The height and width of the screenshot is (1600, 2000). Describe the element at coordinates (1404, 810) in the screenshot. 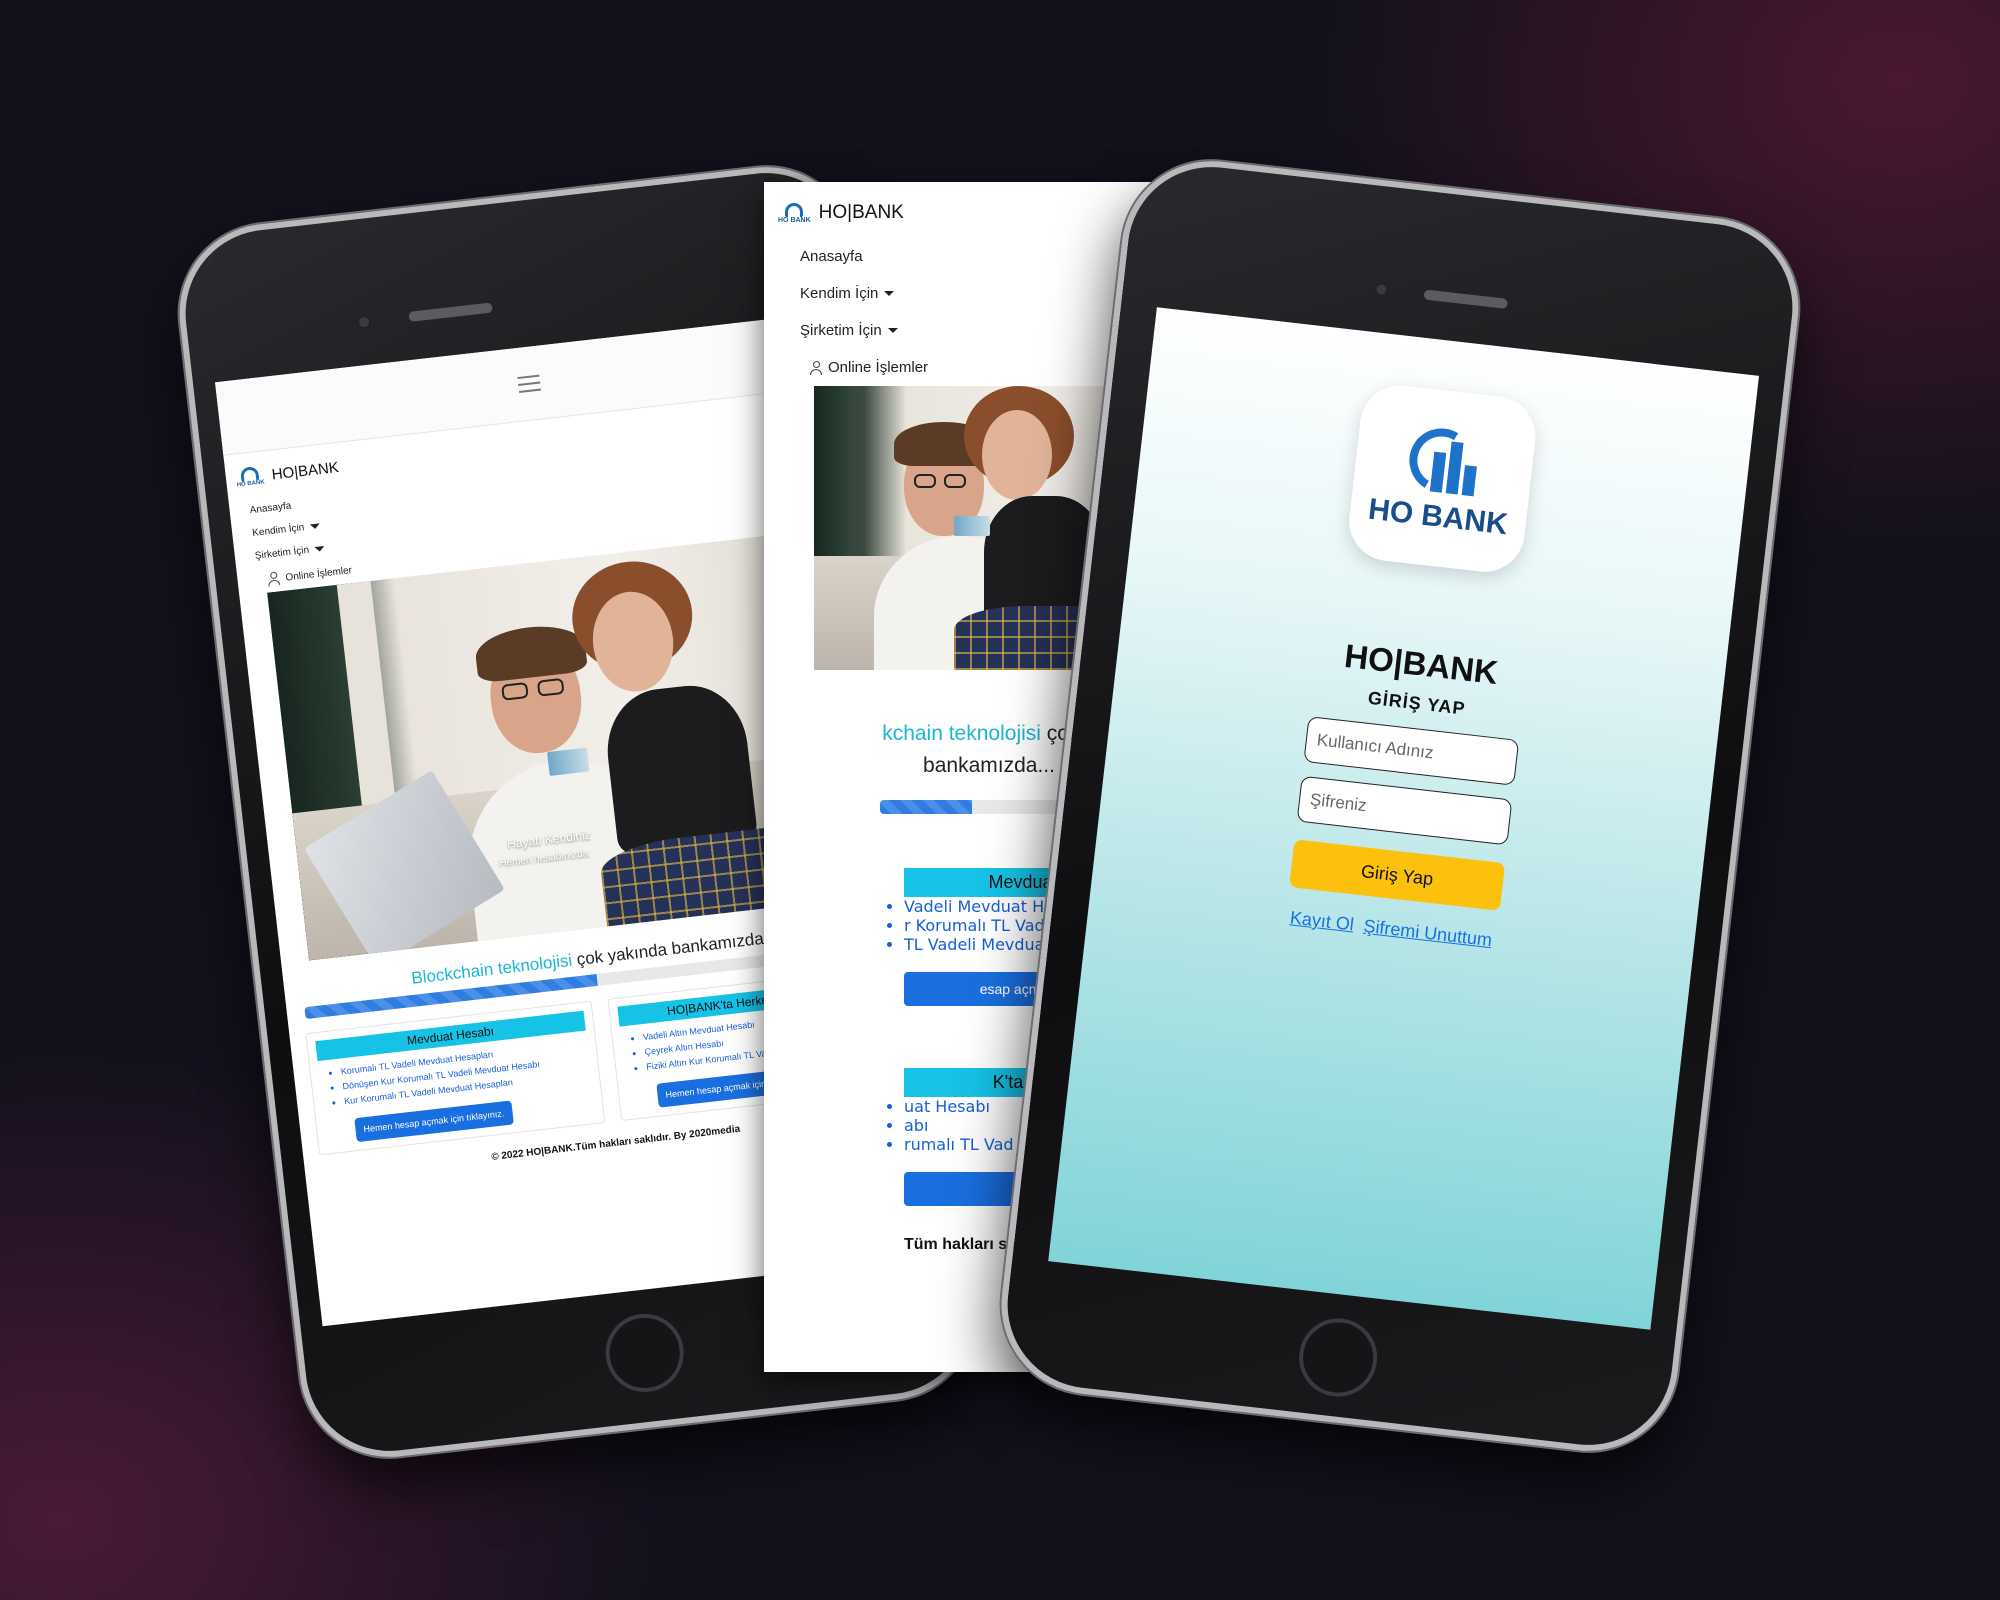

I see `password-field: Şifreniz` at that location.